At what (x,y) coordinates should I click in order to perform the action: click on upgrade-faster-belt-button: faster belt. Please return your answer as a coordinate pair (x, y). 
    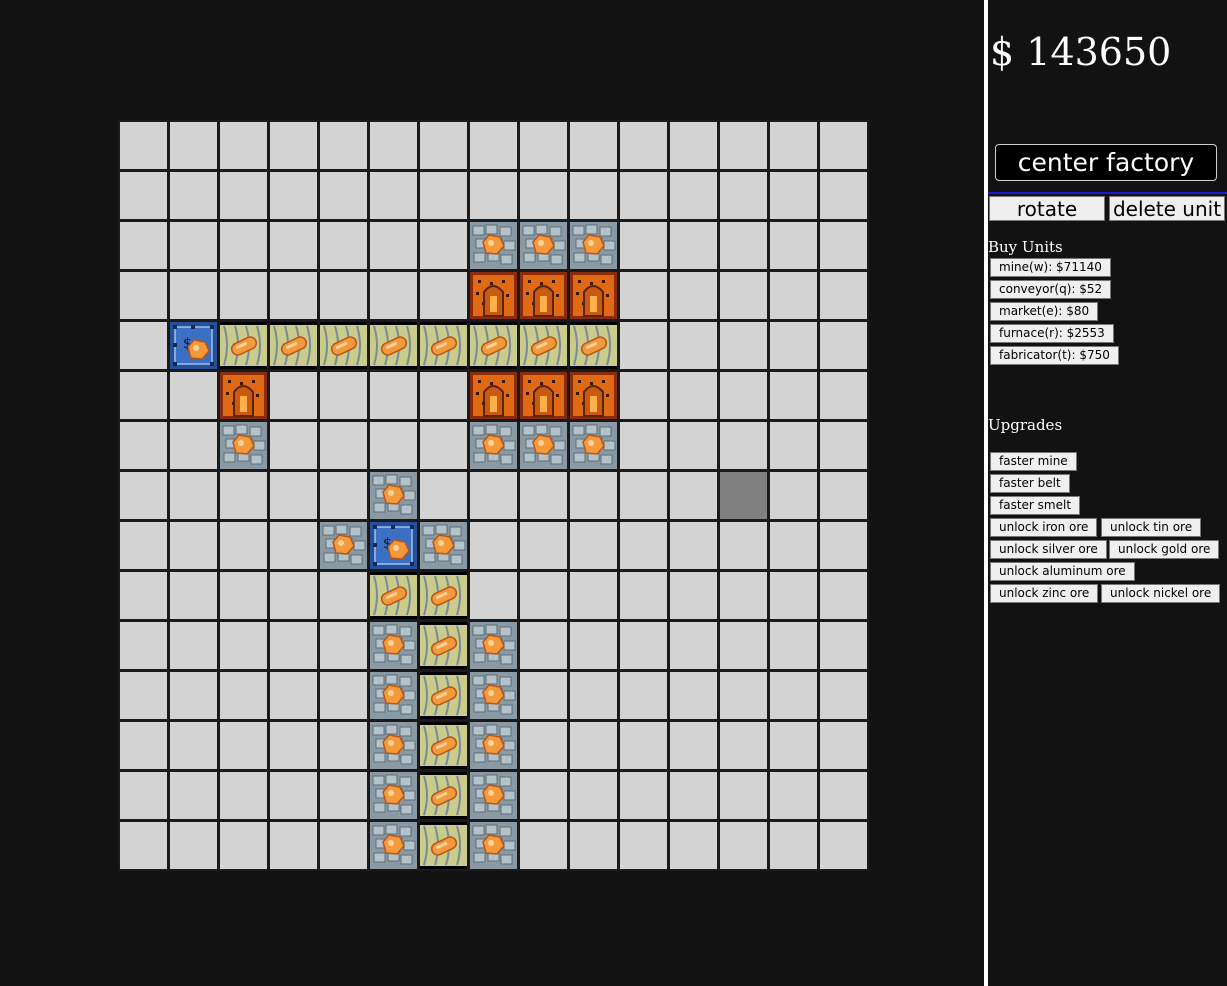
    Looking at the image, I should click on (1030, 483).